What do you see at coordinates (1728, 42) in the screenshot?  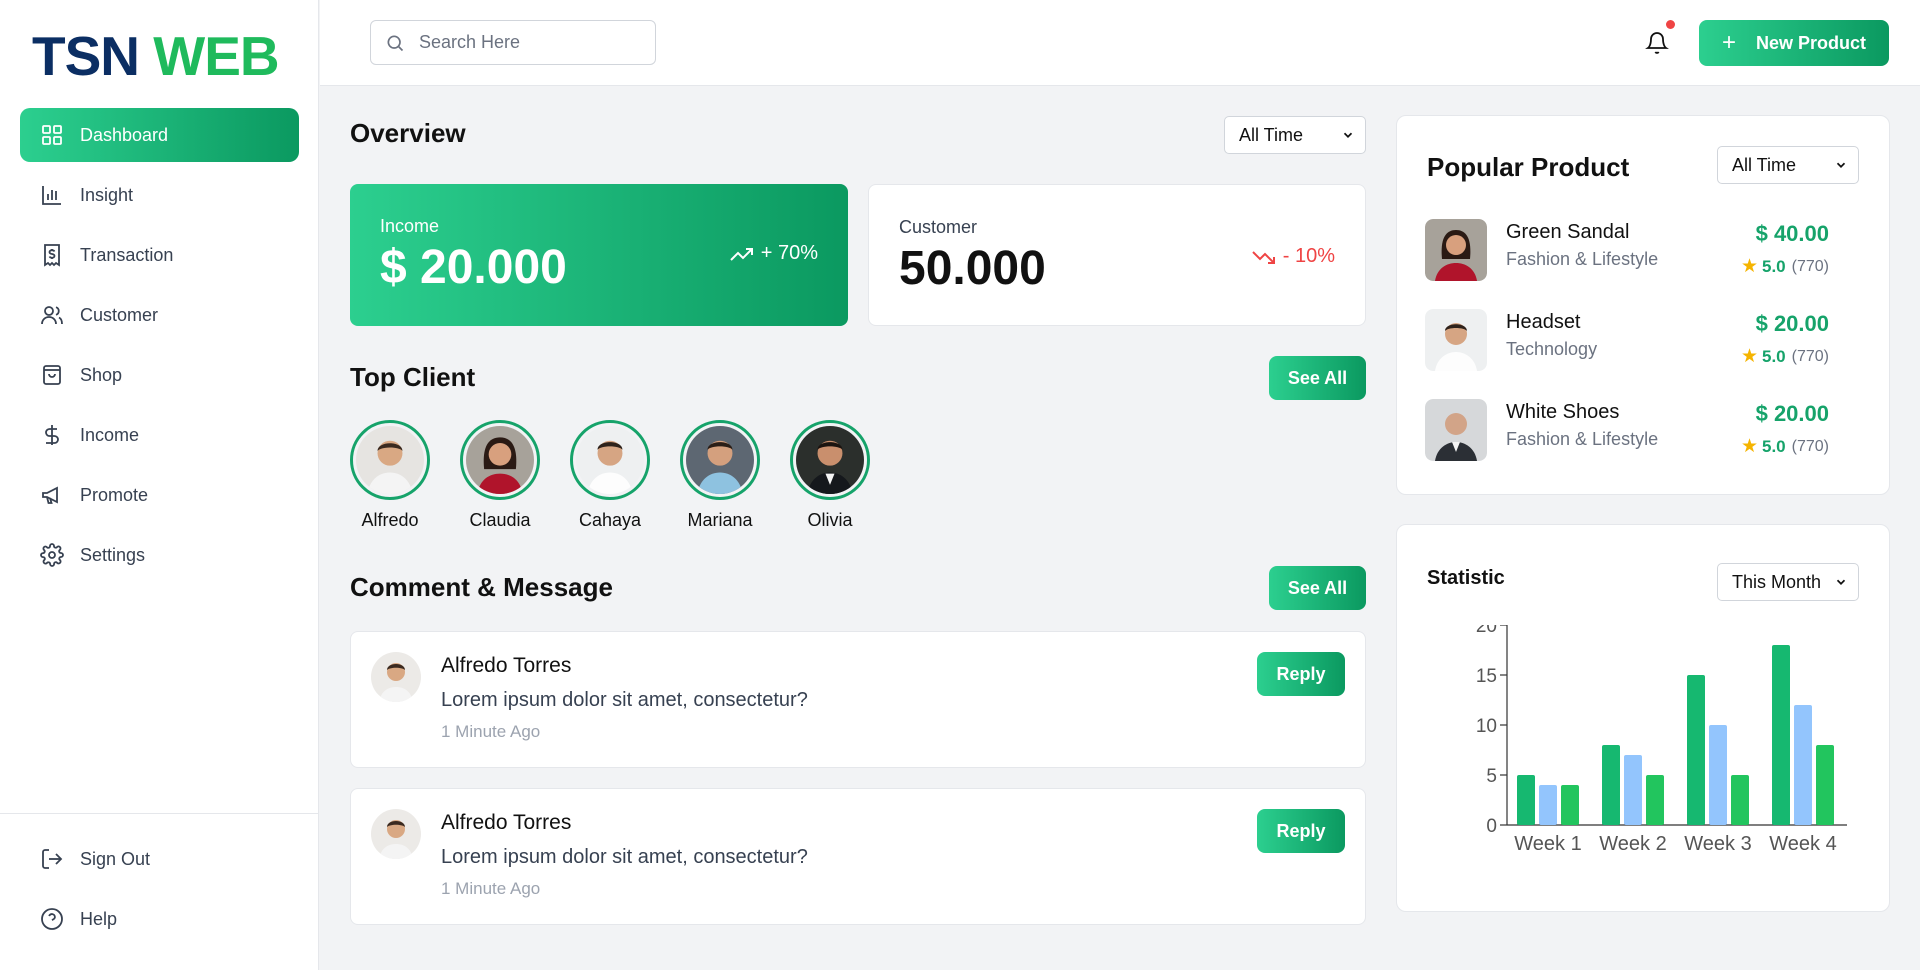 I see `plus-icon: +` at bounding box center [1728, 42].